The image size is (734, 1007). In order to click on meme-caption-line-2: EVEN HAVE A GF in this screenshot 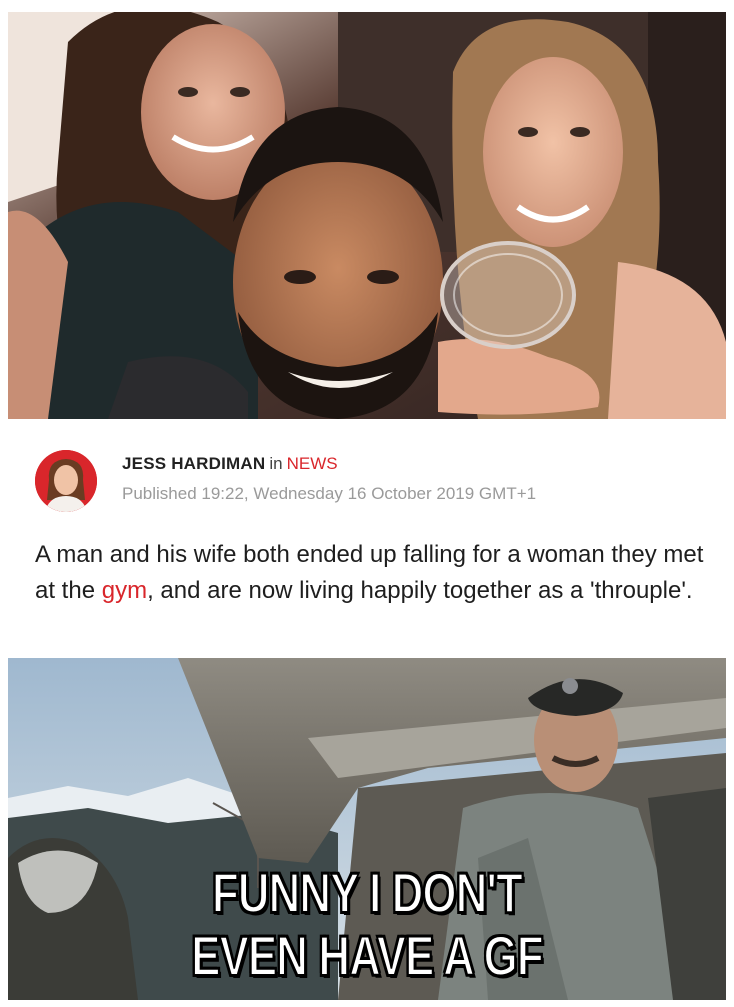, I will do `click(367, 955)`.